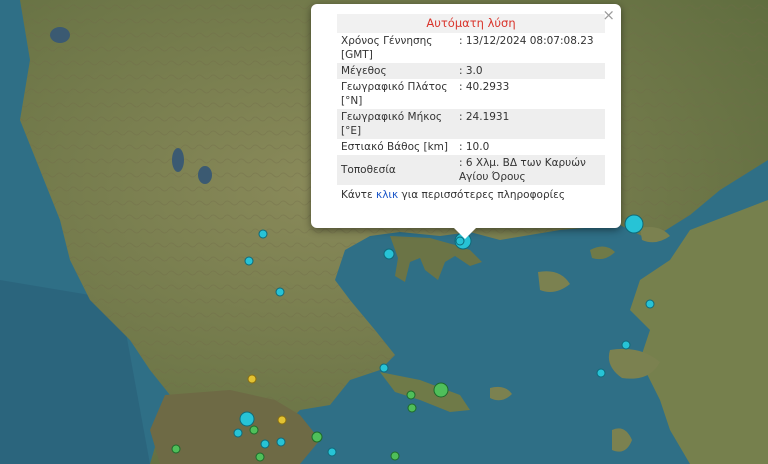 The width and height of the screenshot is (768, 464). What do you see at coordinates (394, 94) in the screenshot?
I see `latitude-label: Γεωγραφικό Πλάτος [°N]` at bounding box center [394, 94].